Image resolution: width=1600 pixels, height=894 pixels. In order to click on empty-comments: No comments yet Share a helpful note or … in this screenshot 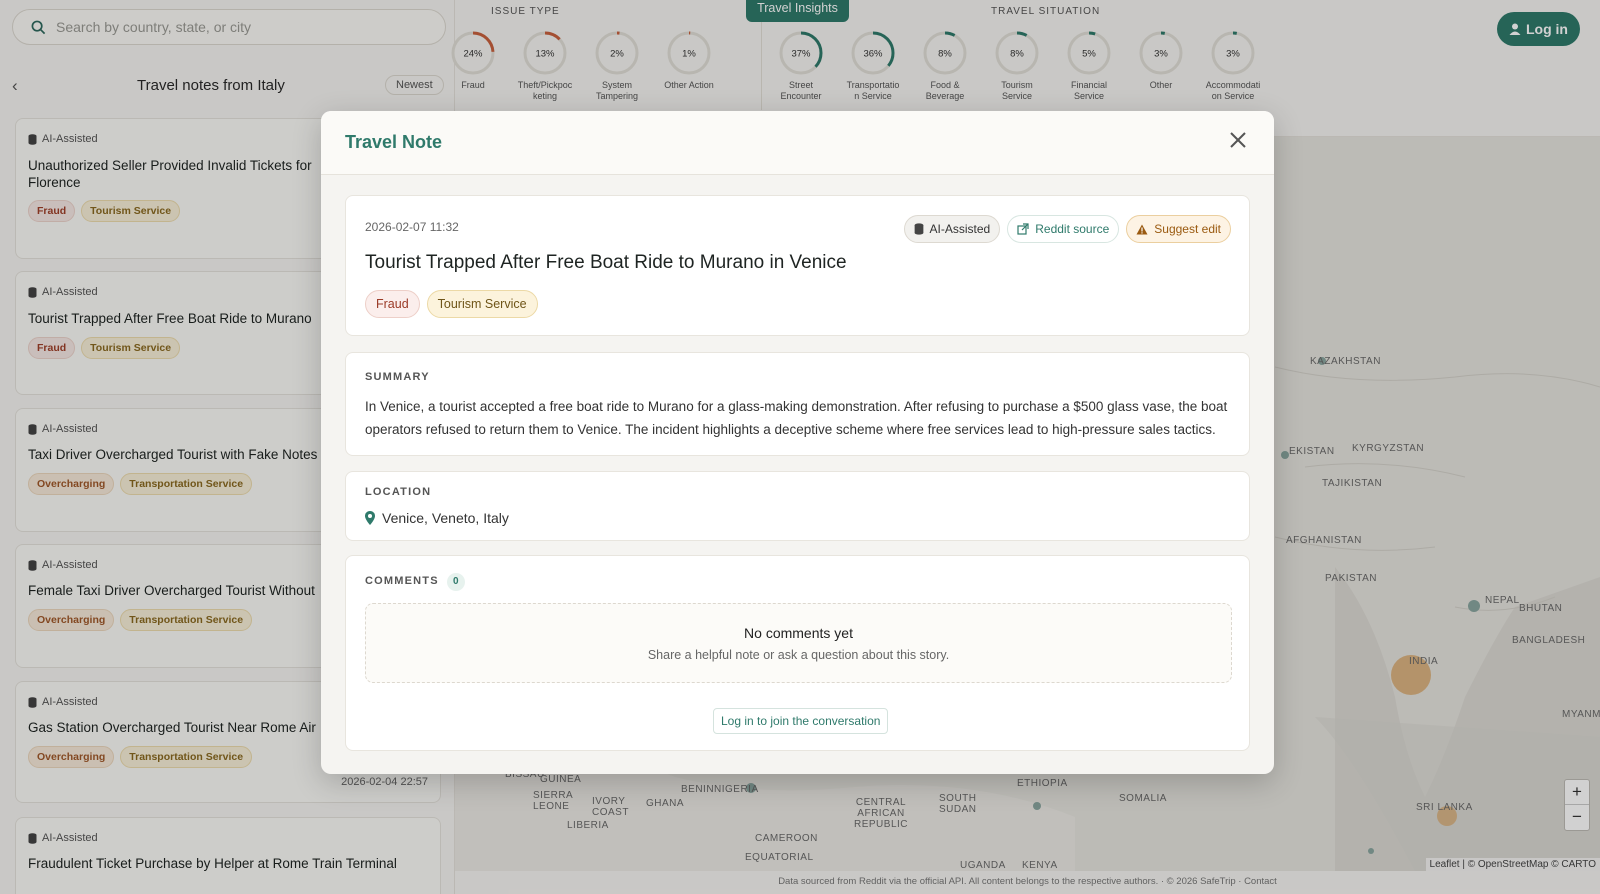, I will do `click(798, 643)`.